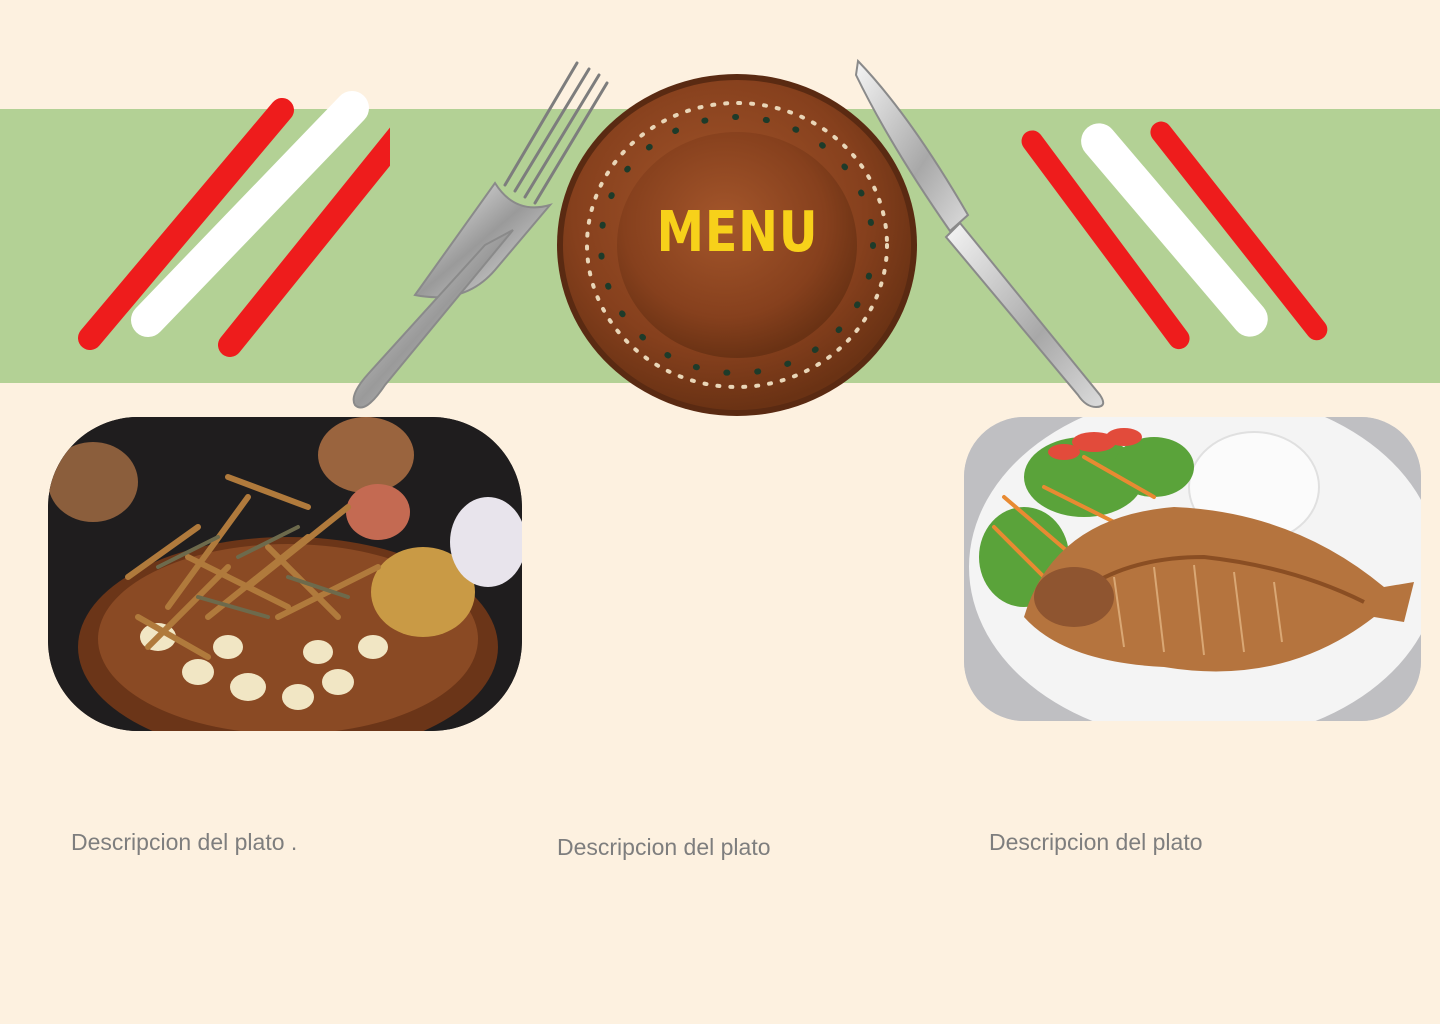 The width and height of the screenshot is (1440, 1024). What do you see at coordinates (1096, 842) in the screenshot?
I see `dish-description-3: Descripcion del plato` at bounding box center [1096, 842].